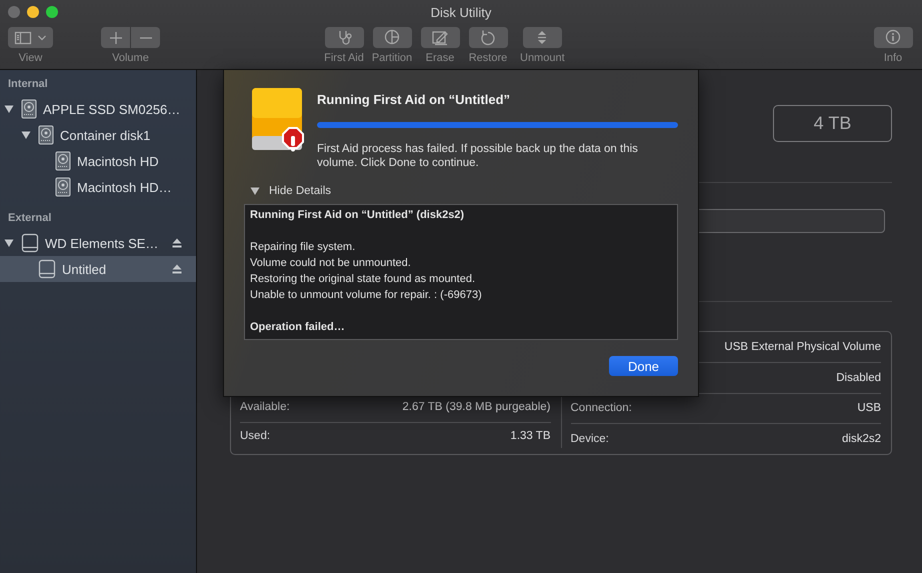  Describe the element at coordinates (414, 99) in the screenshot. I see `dialog-title: Running First Aid on “Untitled”` at that location.